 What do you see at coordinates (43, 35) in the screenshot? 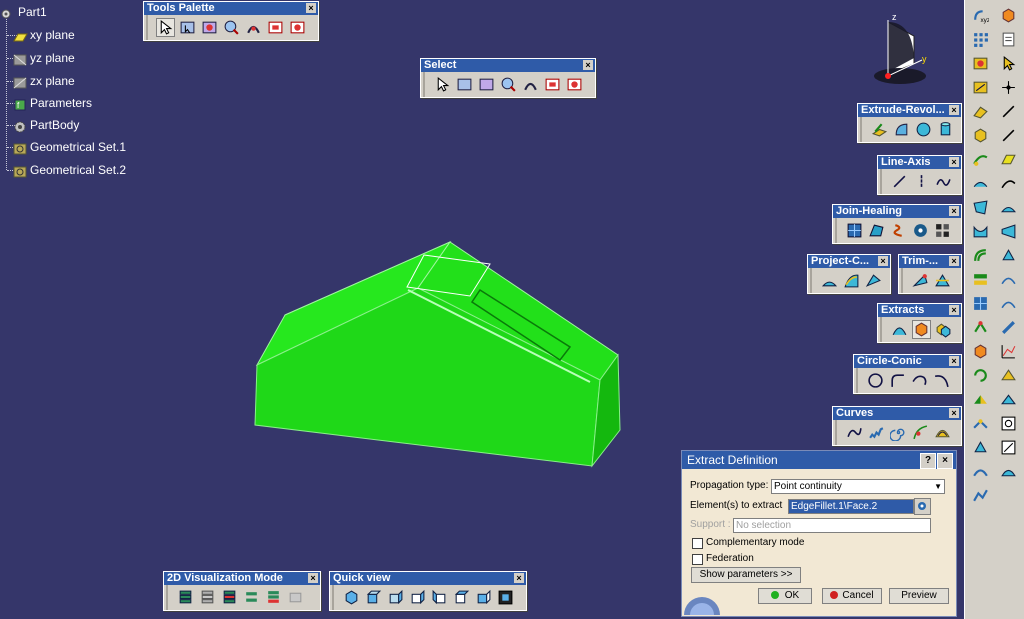
I see `tree-node-xy-plane: xy plane` at bounding box center [43, 35].